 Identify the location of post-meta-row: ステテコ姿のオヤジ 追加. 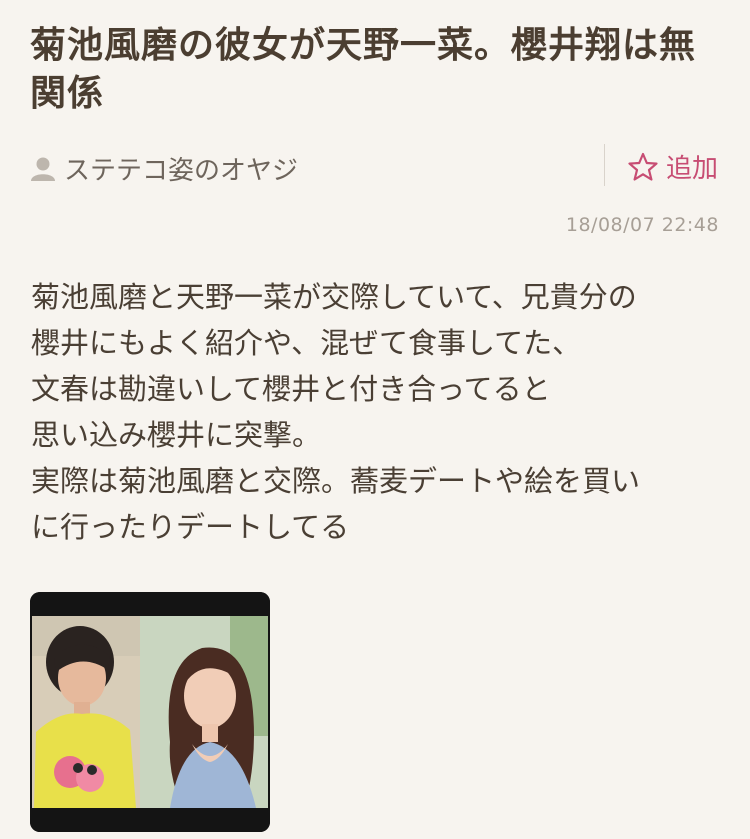
(375, 166).